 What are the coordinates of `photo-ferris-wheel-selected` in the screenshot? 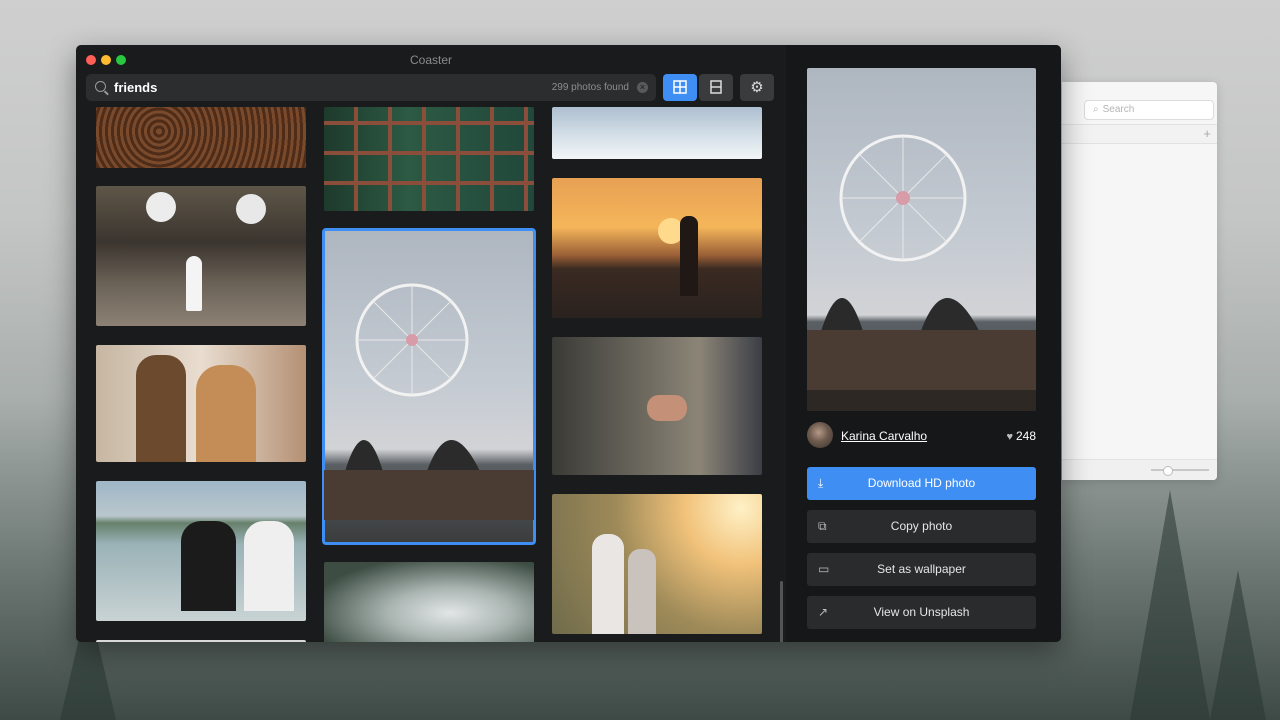 It's located at (429, 386).